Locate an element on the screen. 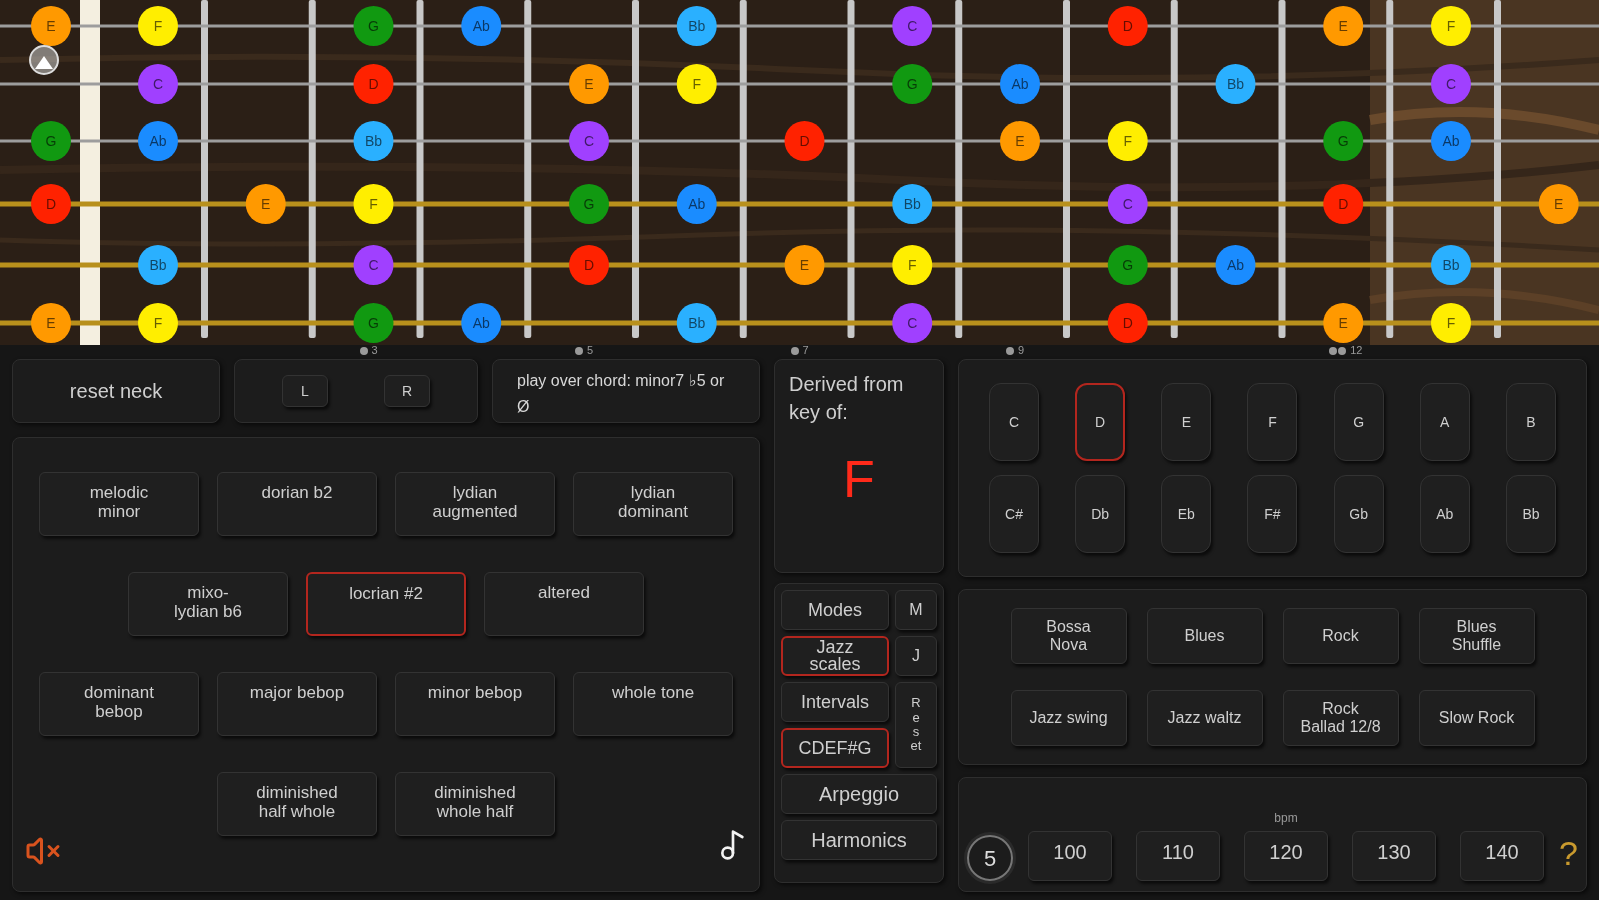 The image size is (1599, 900). fret-number: 9 is located at coordinates (1021, 350).